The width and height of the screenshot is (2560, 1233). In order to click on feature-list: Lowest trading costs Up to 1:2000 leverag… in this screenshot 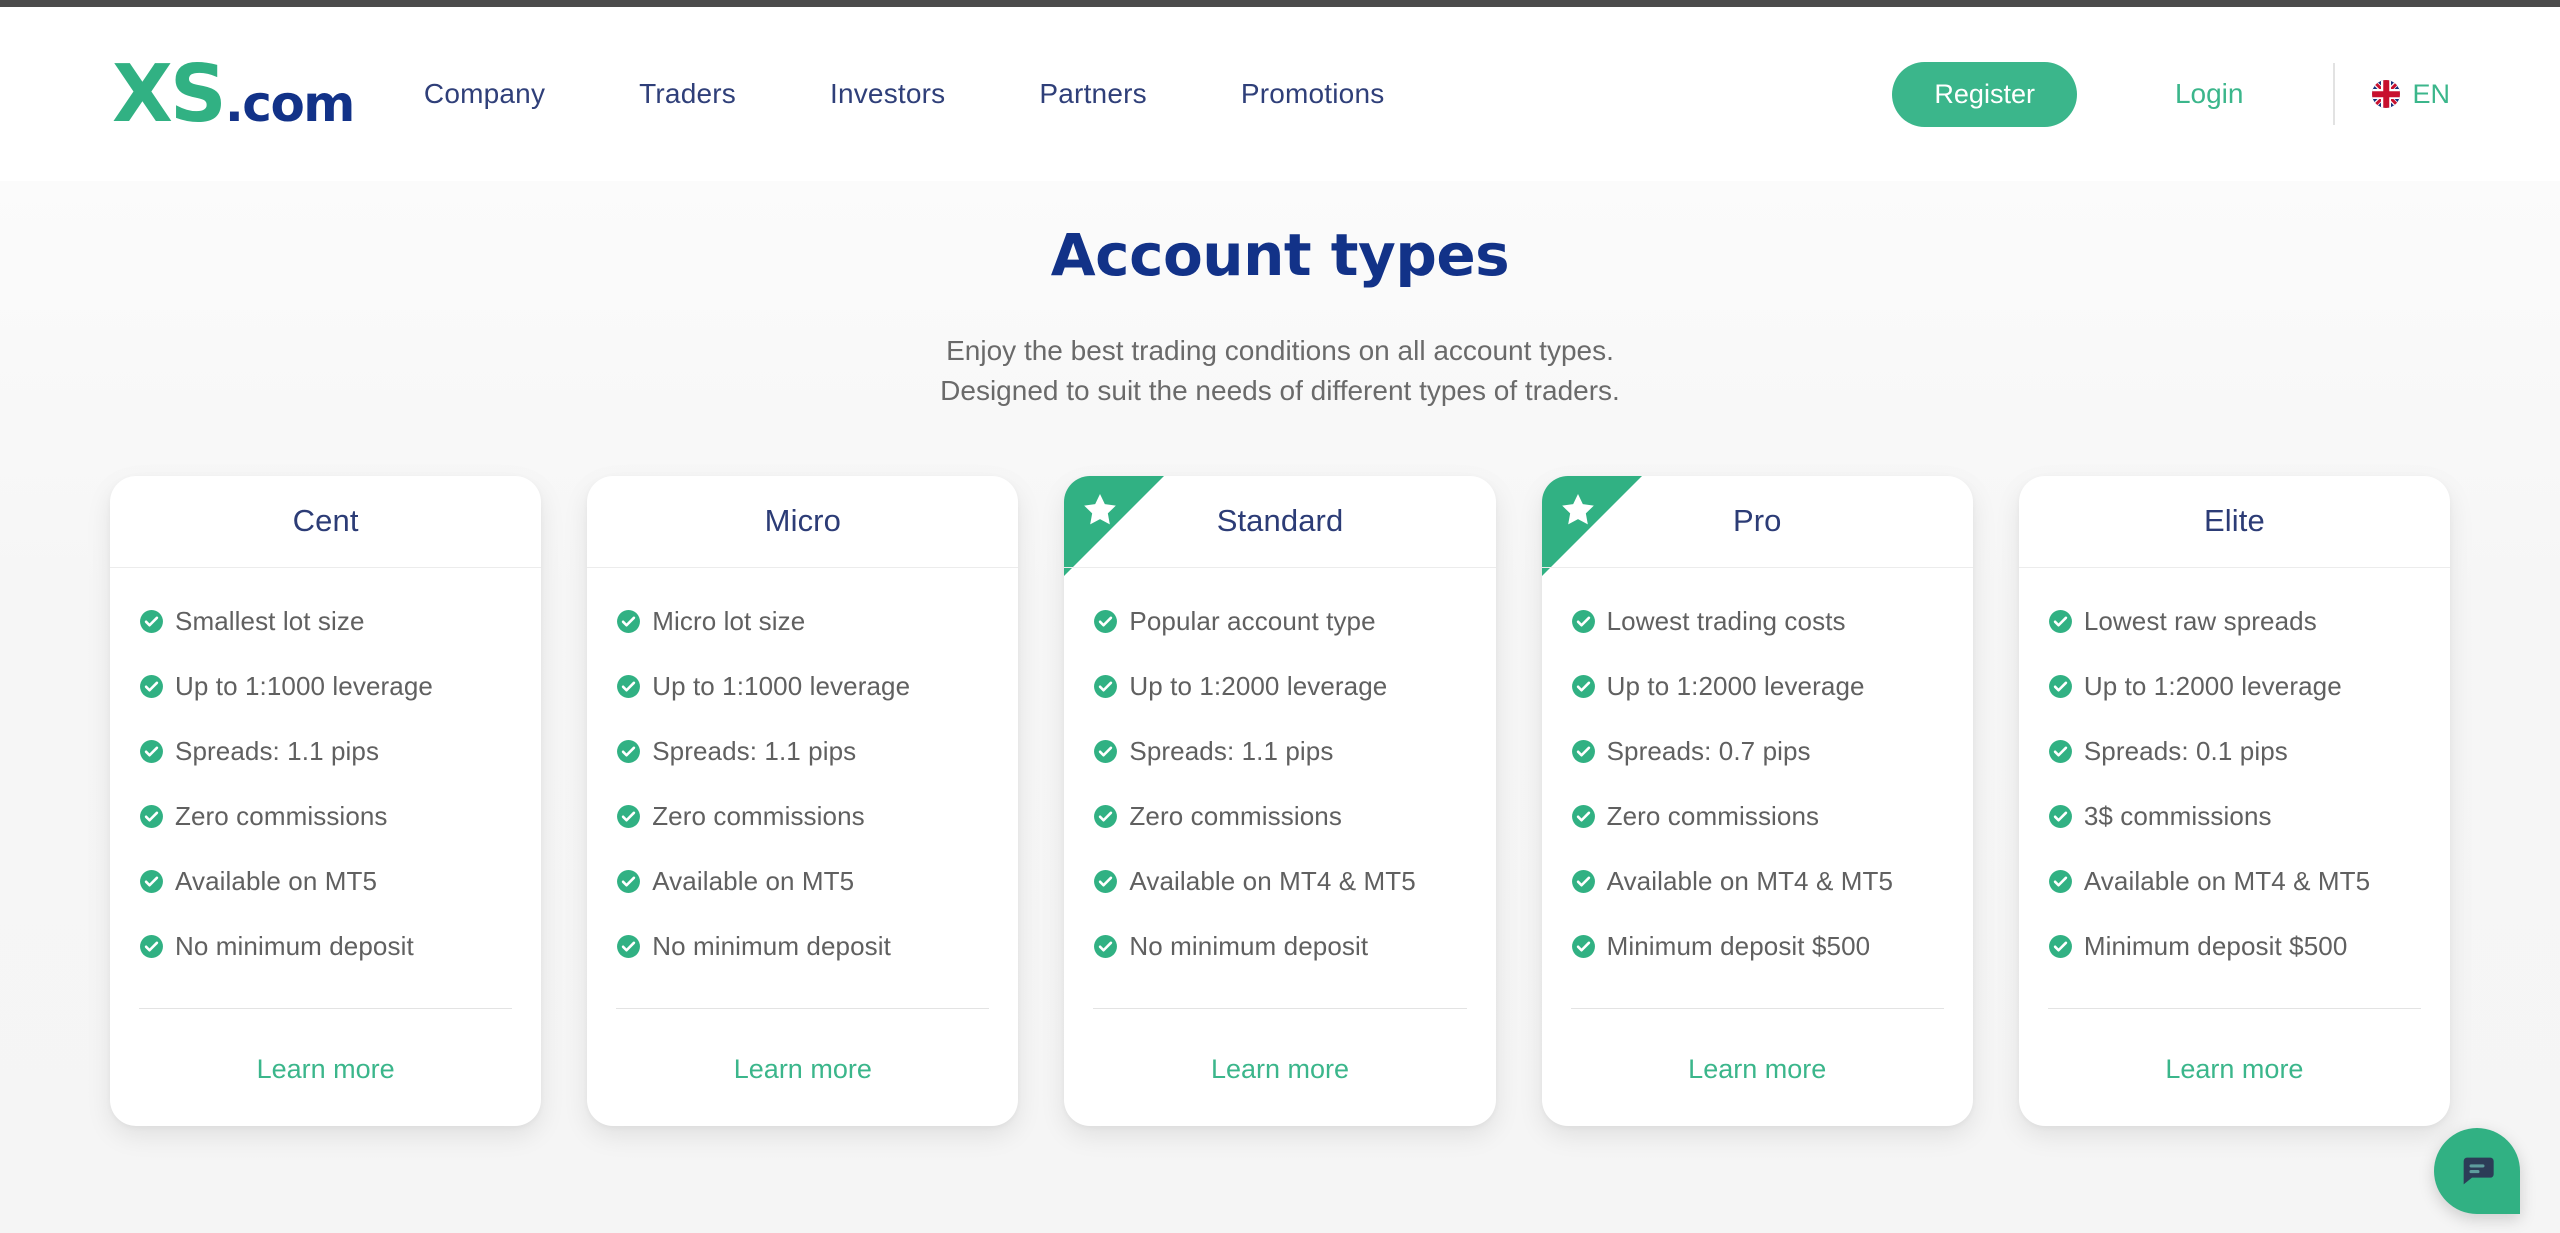, I will do `click(1757, 765)`.